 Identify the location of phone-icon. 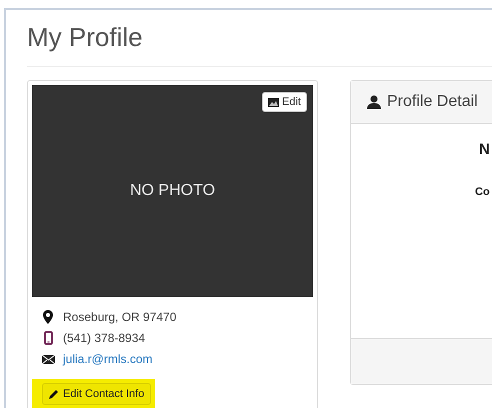
(48, 338).